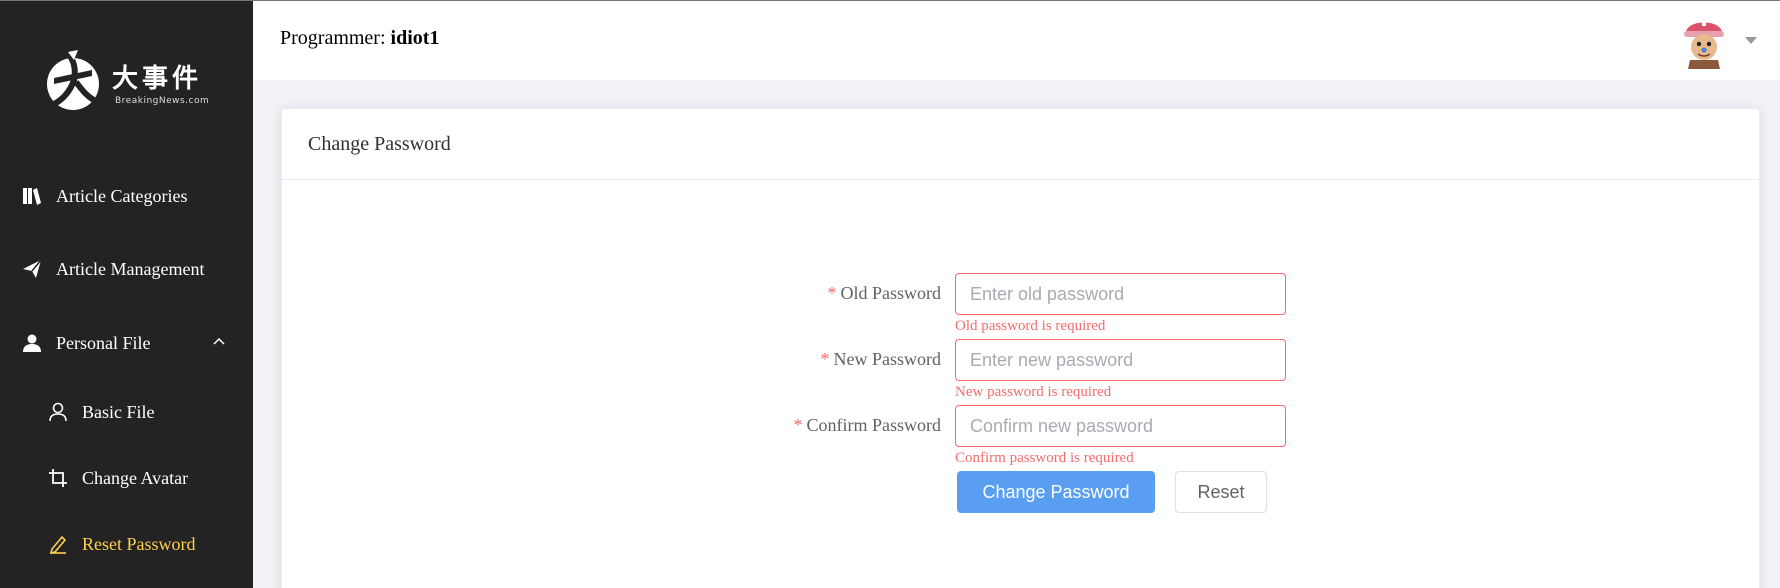 This screenshot has width=1780, height=588. I want to click on sidebar-item-personal-file: Personal File, so click(126, 343).